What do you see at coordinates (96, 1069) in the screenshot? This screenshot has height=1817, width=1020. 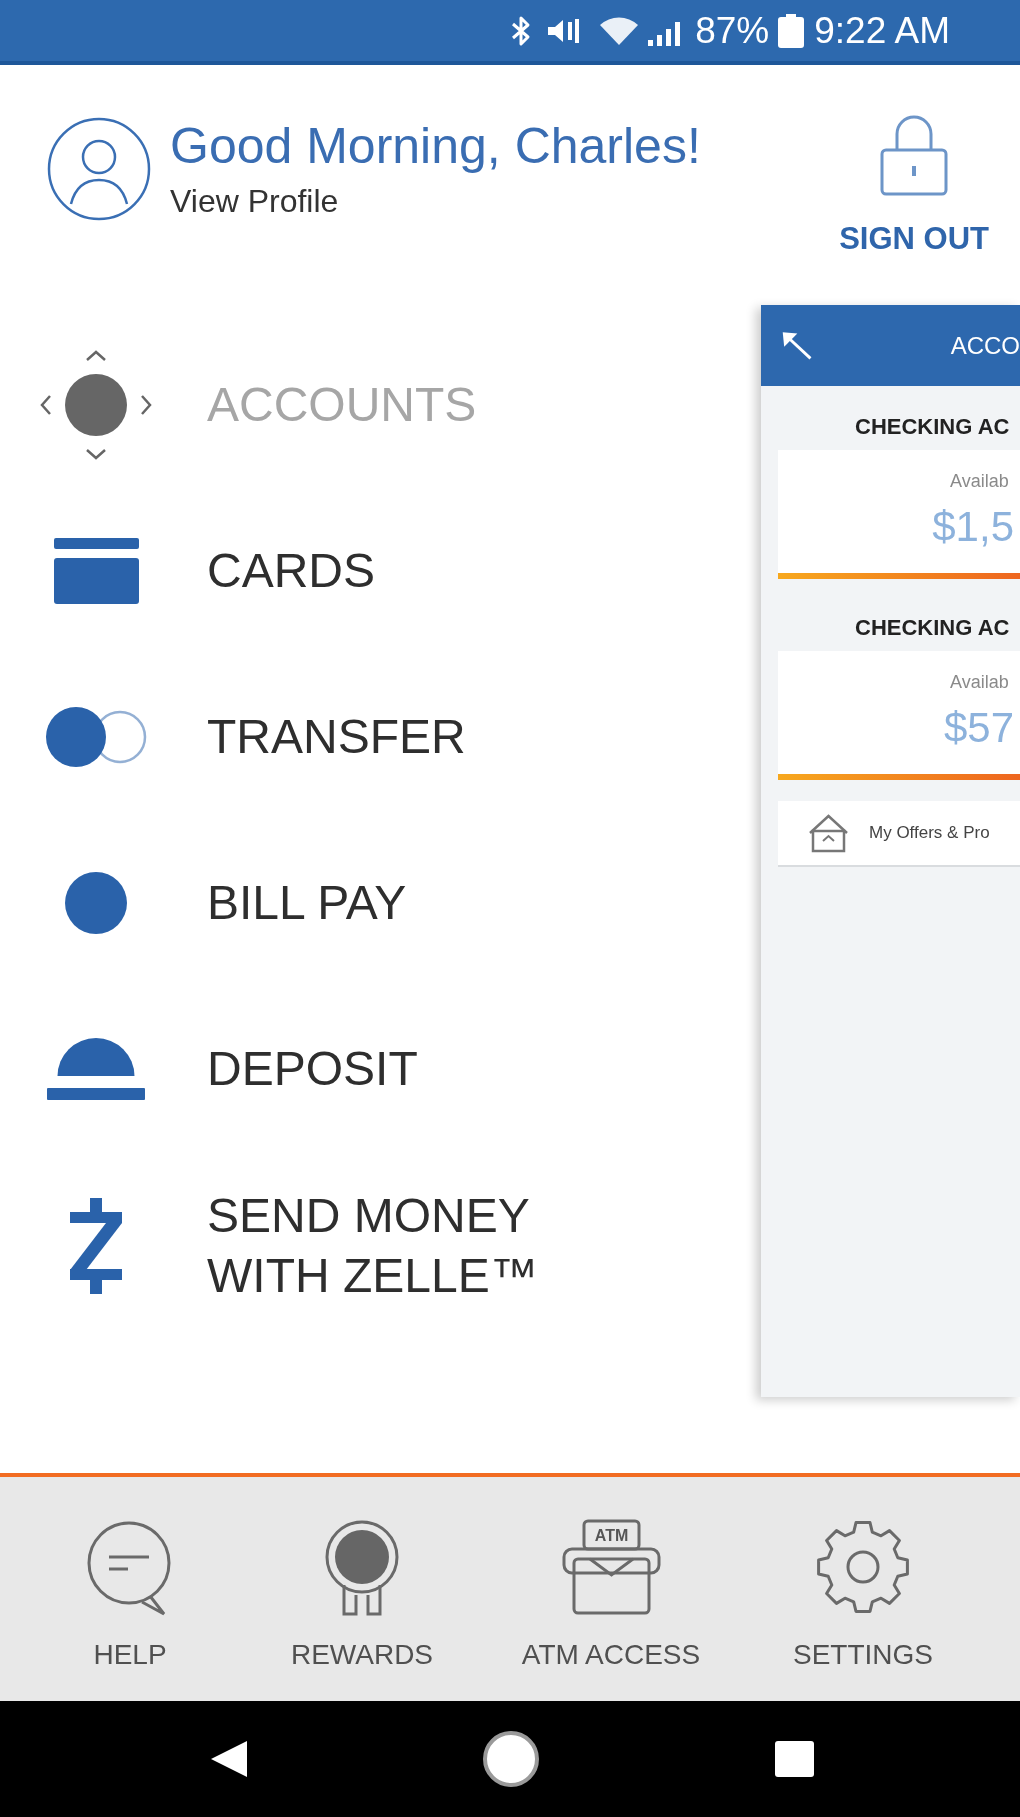 I see `dome-icon` at bounding box center [96, 1069].